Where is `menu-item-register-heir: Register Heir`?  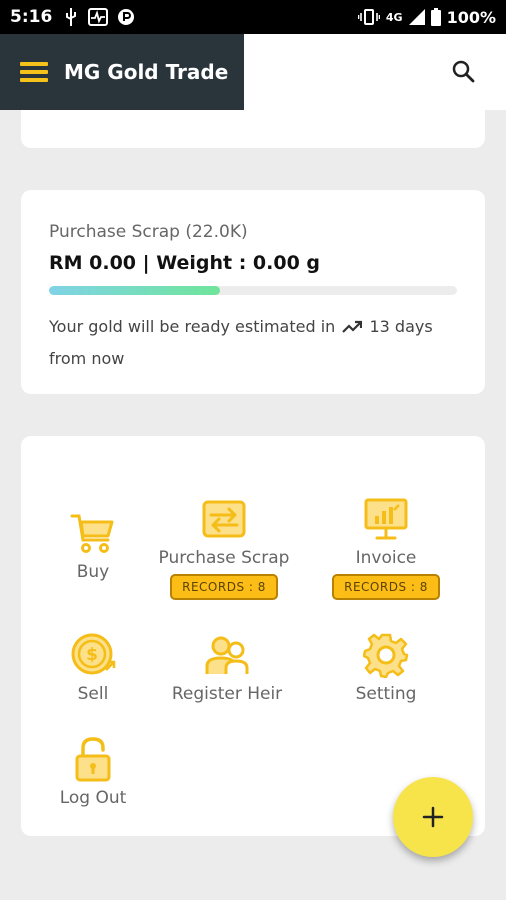 menu-item-register-heir: Register Heir is located at coordinates (227, 668).